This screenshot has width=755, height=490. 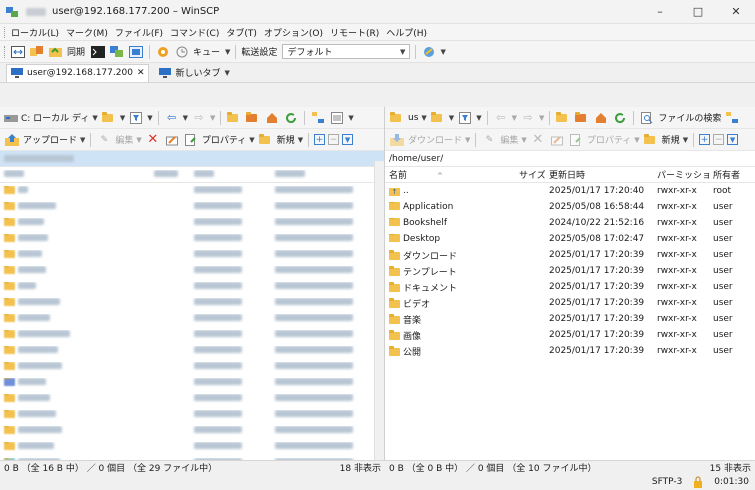 I want to click on session-color-icon, so click(x=429, y=52).